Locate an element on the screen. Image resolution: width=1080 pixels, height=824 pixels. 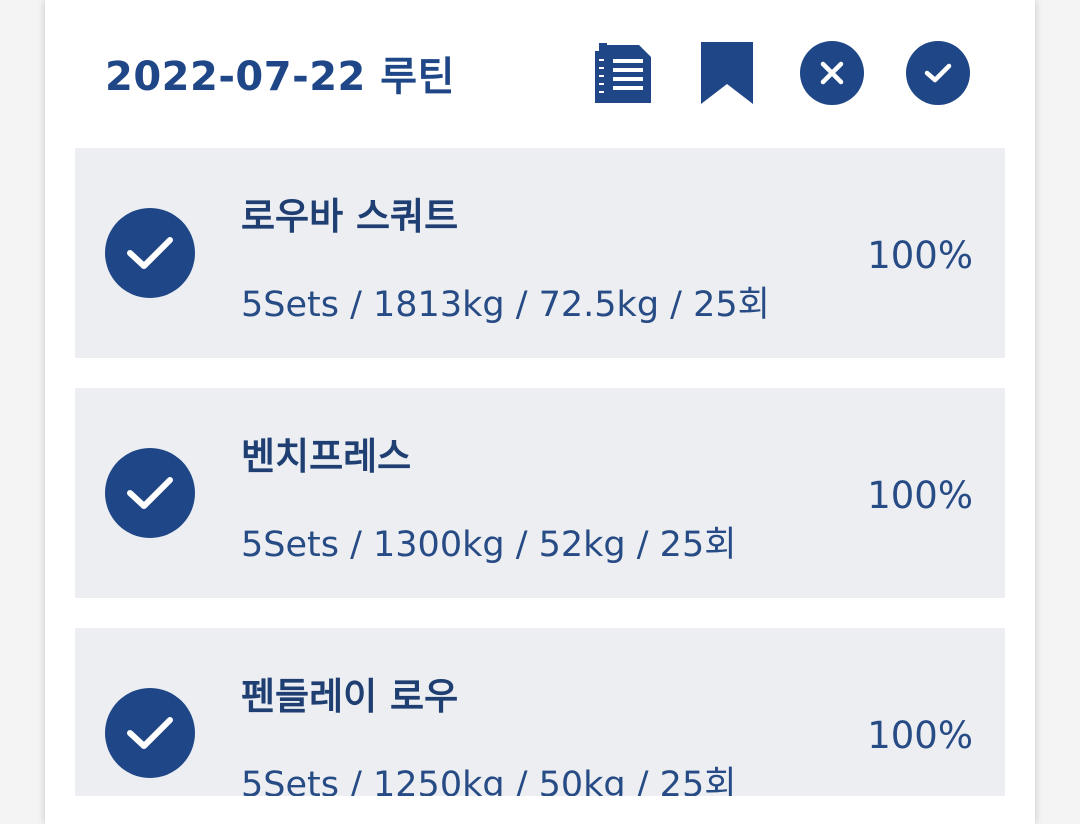
exercise-detail: 5Sets / 1300kg / 52kg / 25회 is located at coordinates (489, 545).